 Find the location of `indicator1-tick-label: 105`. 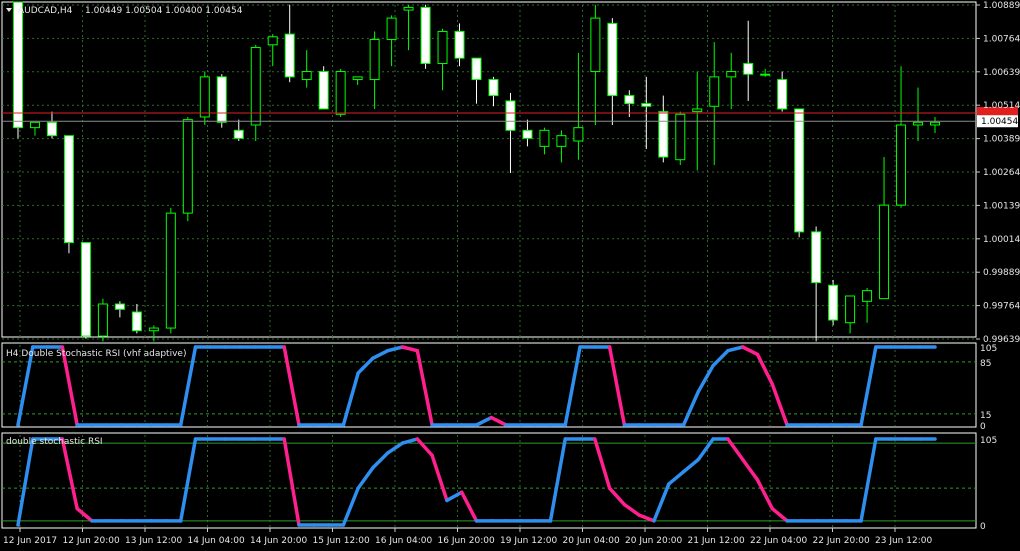

indicator1-tick-label: 105 is located at coordinates (988, 349).